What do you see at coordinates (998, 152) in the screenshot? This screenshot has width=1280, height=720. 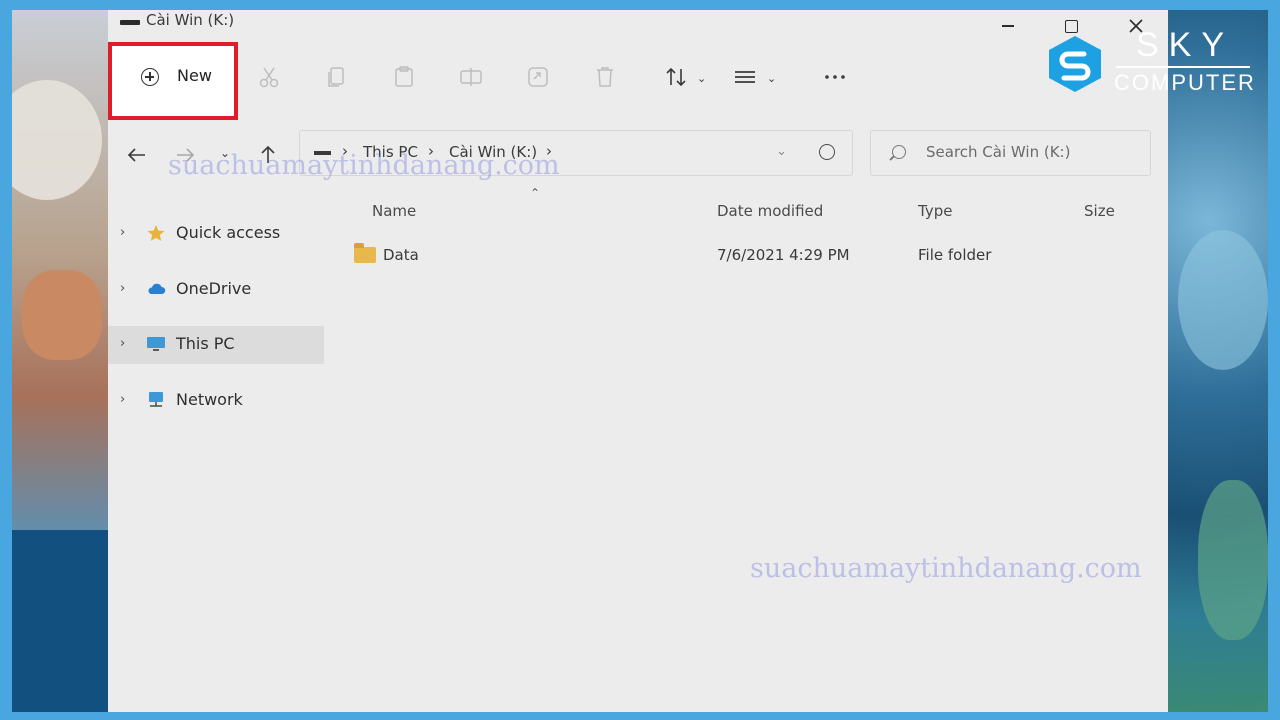 I see `search-placeholder: Search Cài Win (K:)` at bounding box center [998, 152].